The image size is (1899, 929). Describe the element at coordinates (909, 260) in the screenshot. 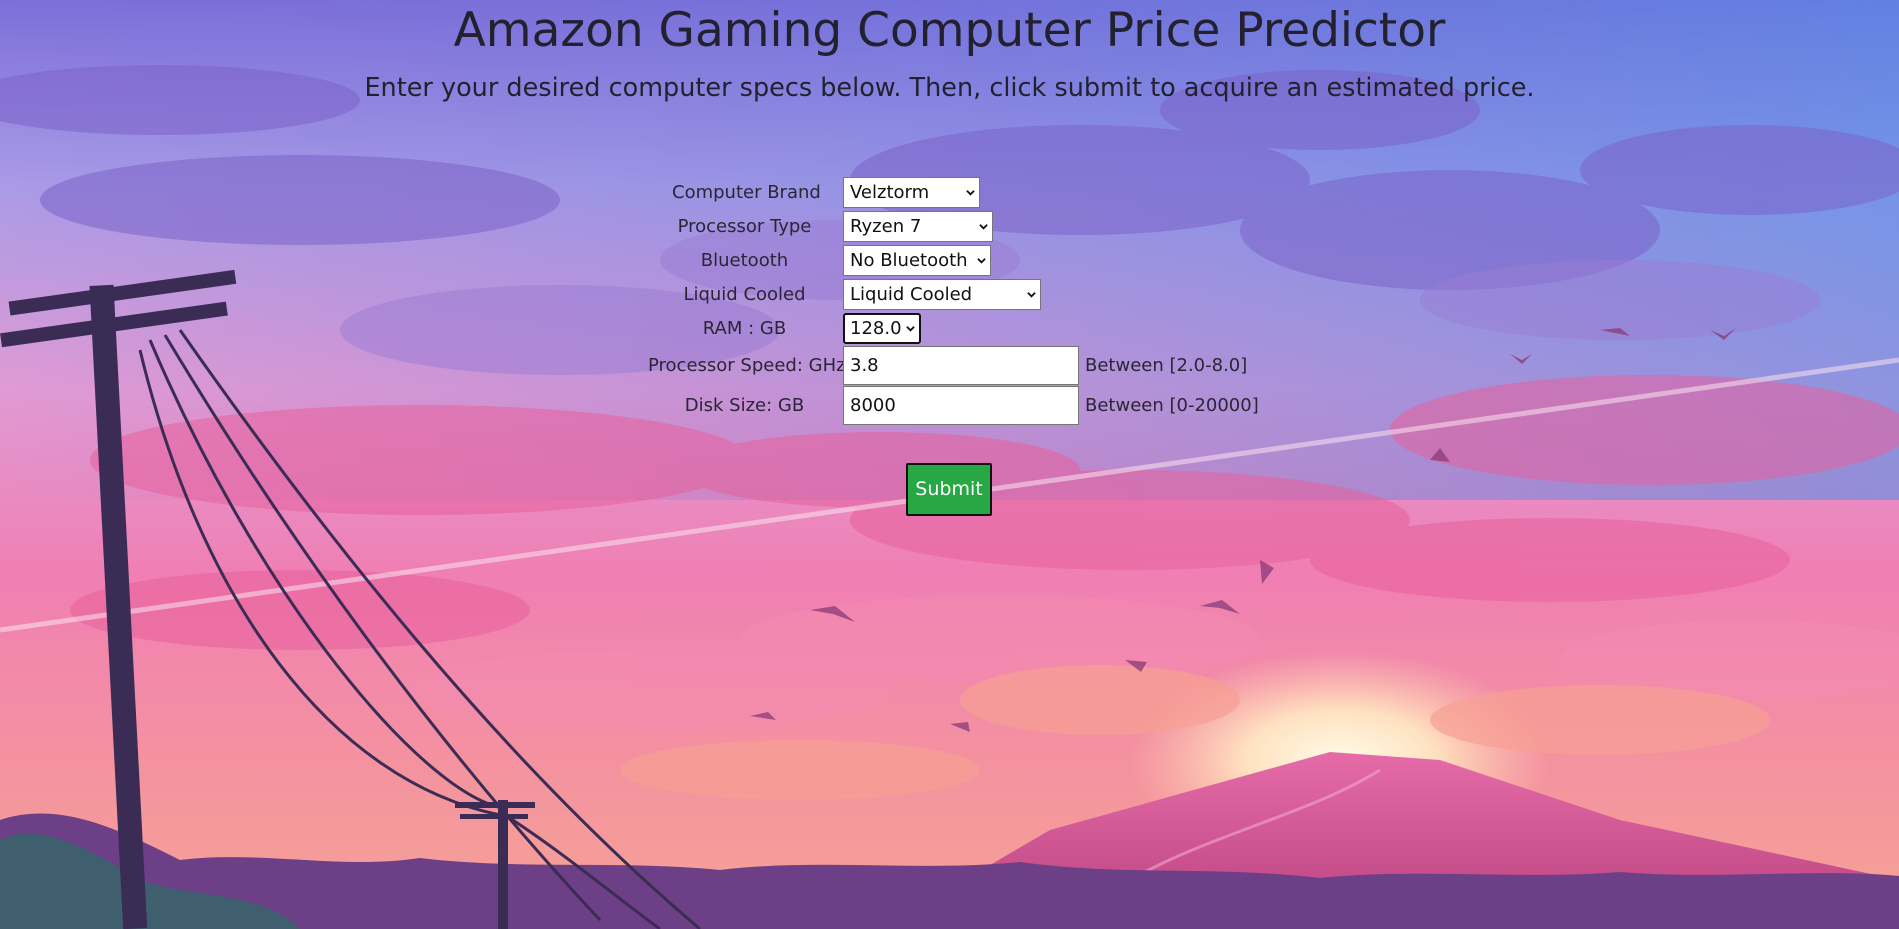

I see `bluetooth-value: No Bluetooth` at that location.